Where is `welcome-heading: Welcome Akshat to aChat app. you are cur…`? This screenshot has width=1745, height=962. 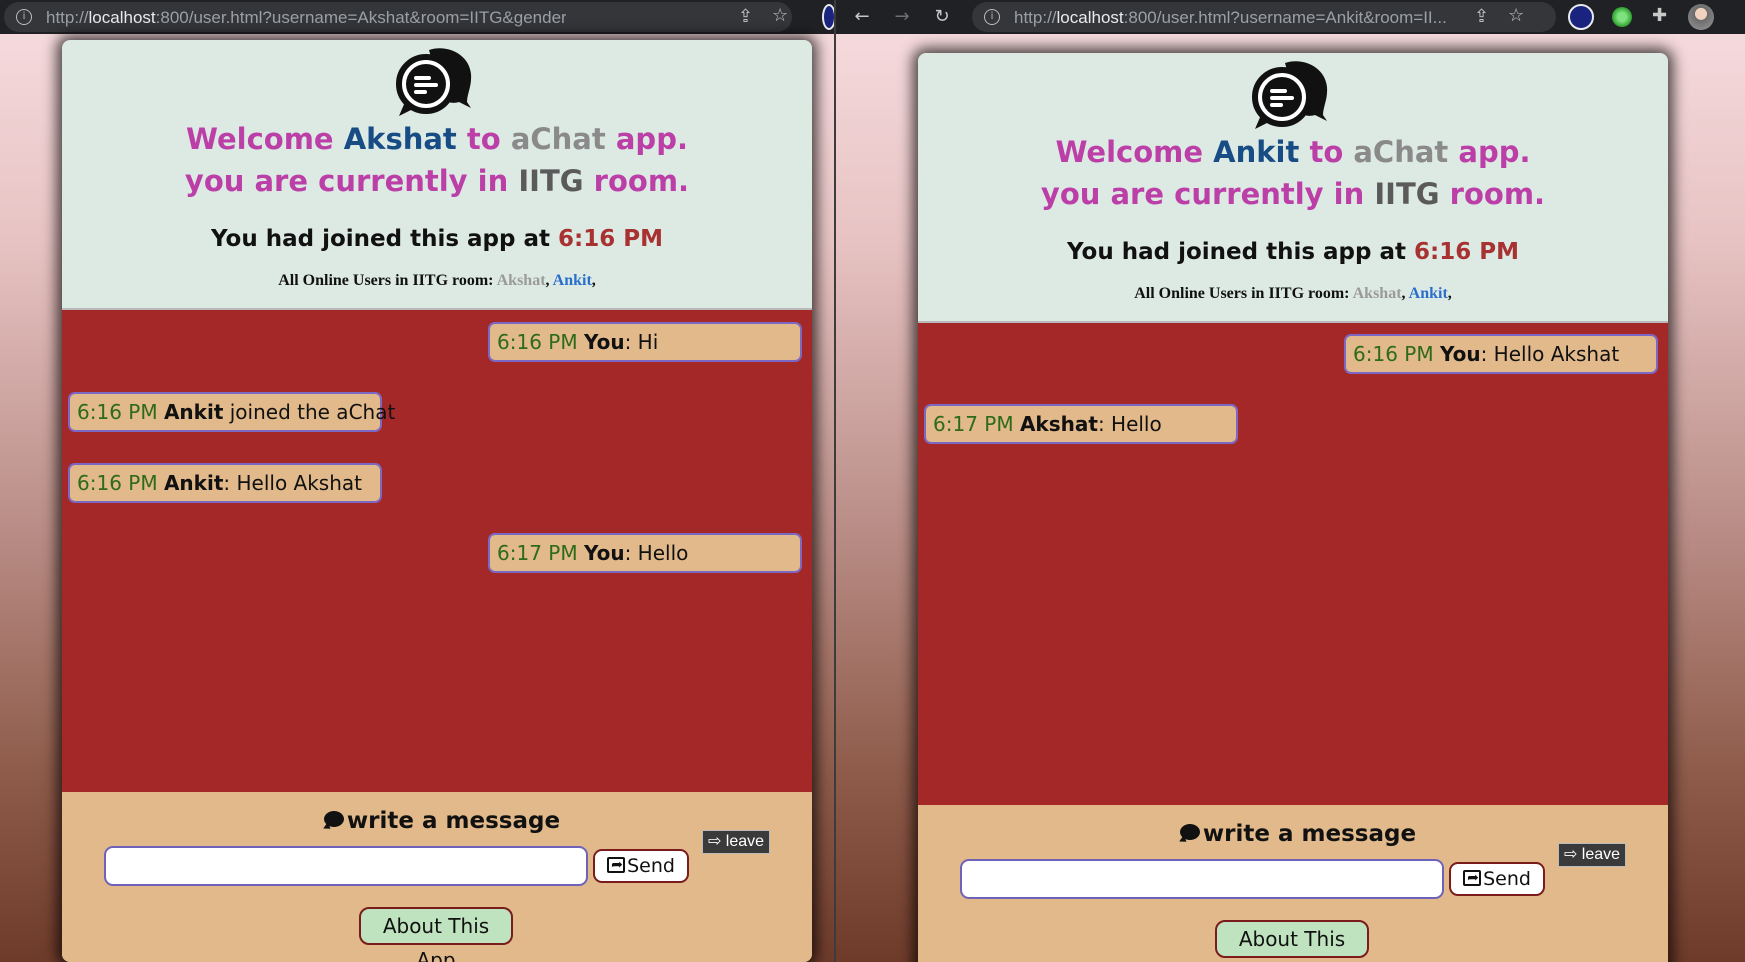 welcome-heading: Welcome Akshat to aChat app. you are cur… is located at coordinates (437, 160).